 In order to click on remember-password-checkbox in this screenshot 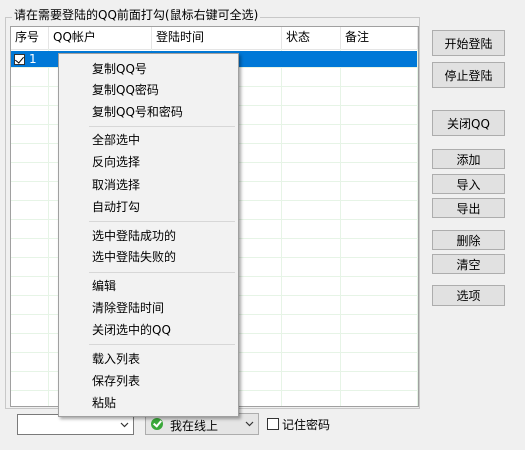, I will do `click(273, 424)`.